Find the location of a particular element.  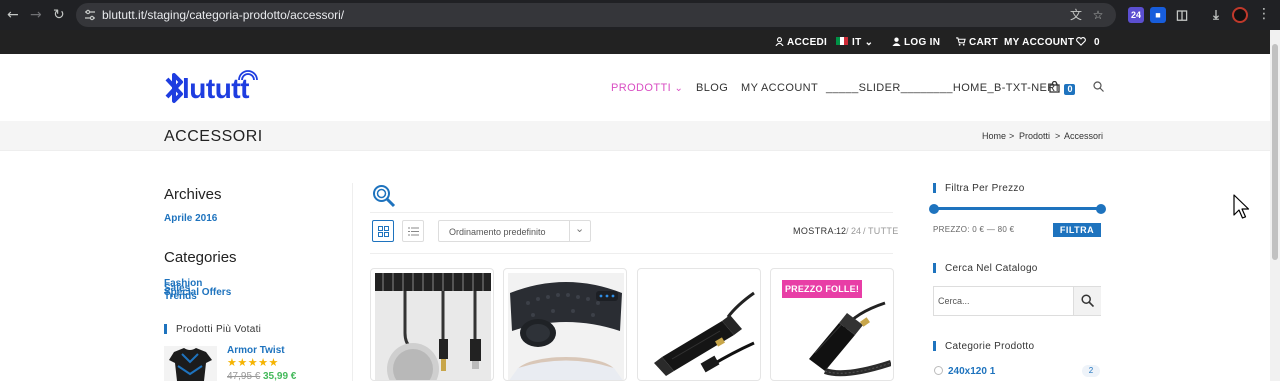

filter-button: FILTRA is located at coordinates (1077, 230).